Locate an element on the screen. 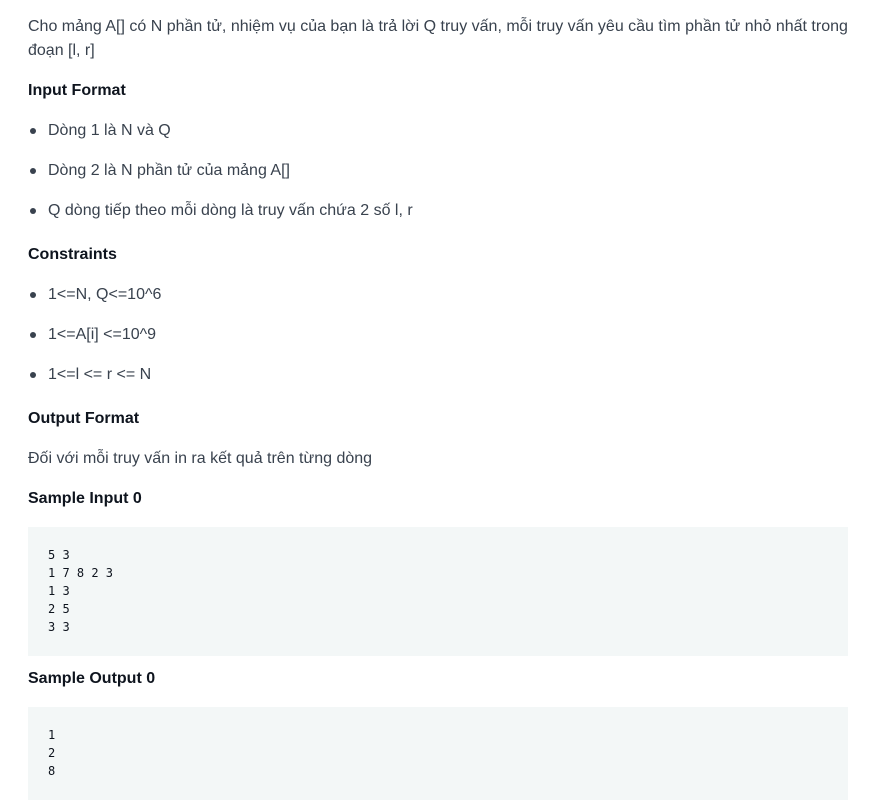 This screenshot has width=885, height=809. constraint-item: 1<=N, Q<=10^6 is located at coordinates (94, 295).